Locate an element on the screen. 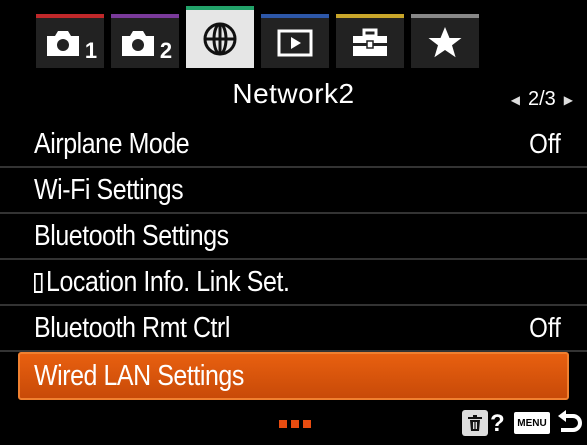 The image size is (587, 445). prev-page-icon: ◀ is located at coordinates (515, 100).